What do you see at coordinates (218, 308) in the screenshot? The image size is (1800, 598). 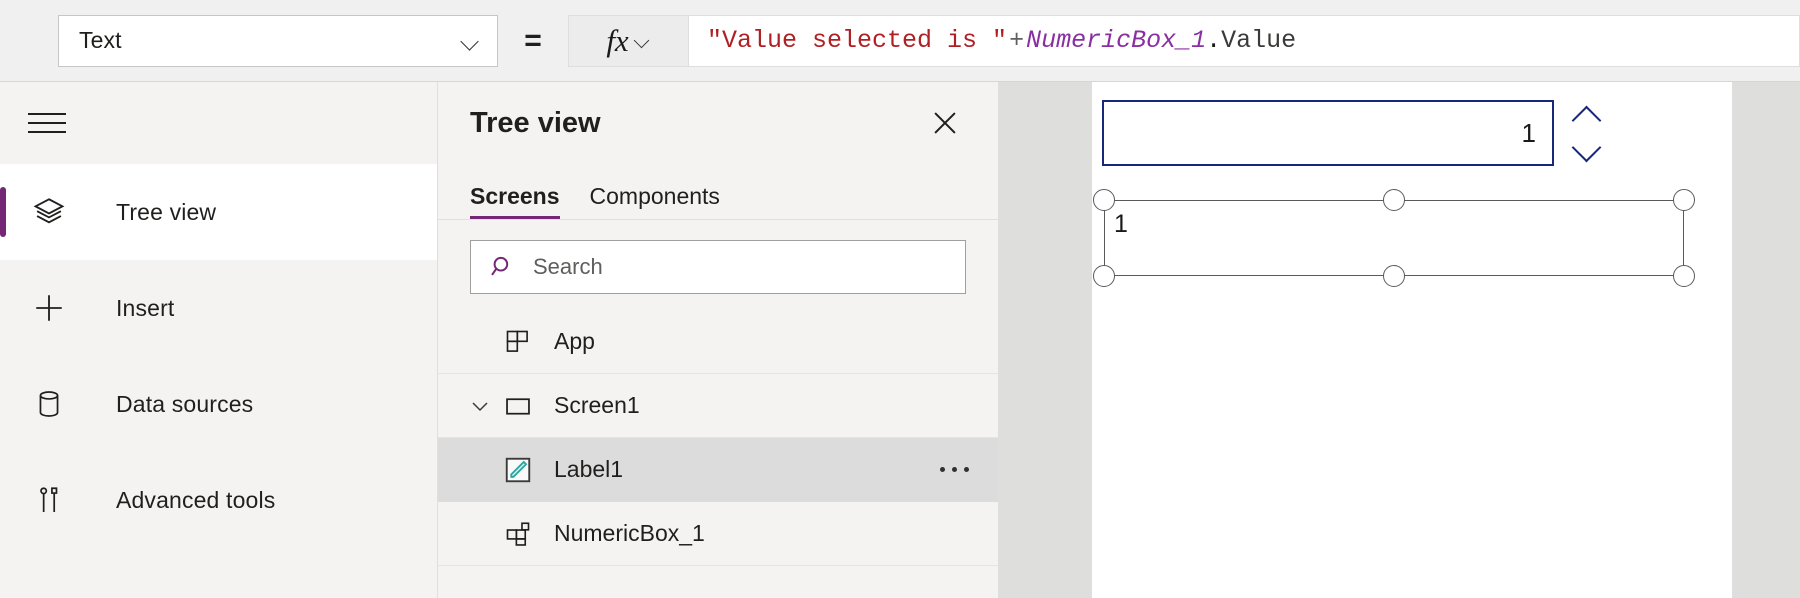 I see `sidebar-item-insert: Insert` at bounding box center [218, 308].